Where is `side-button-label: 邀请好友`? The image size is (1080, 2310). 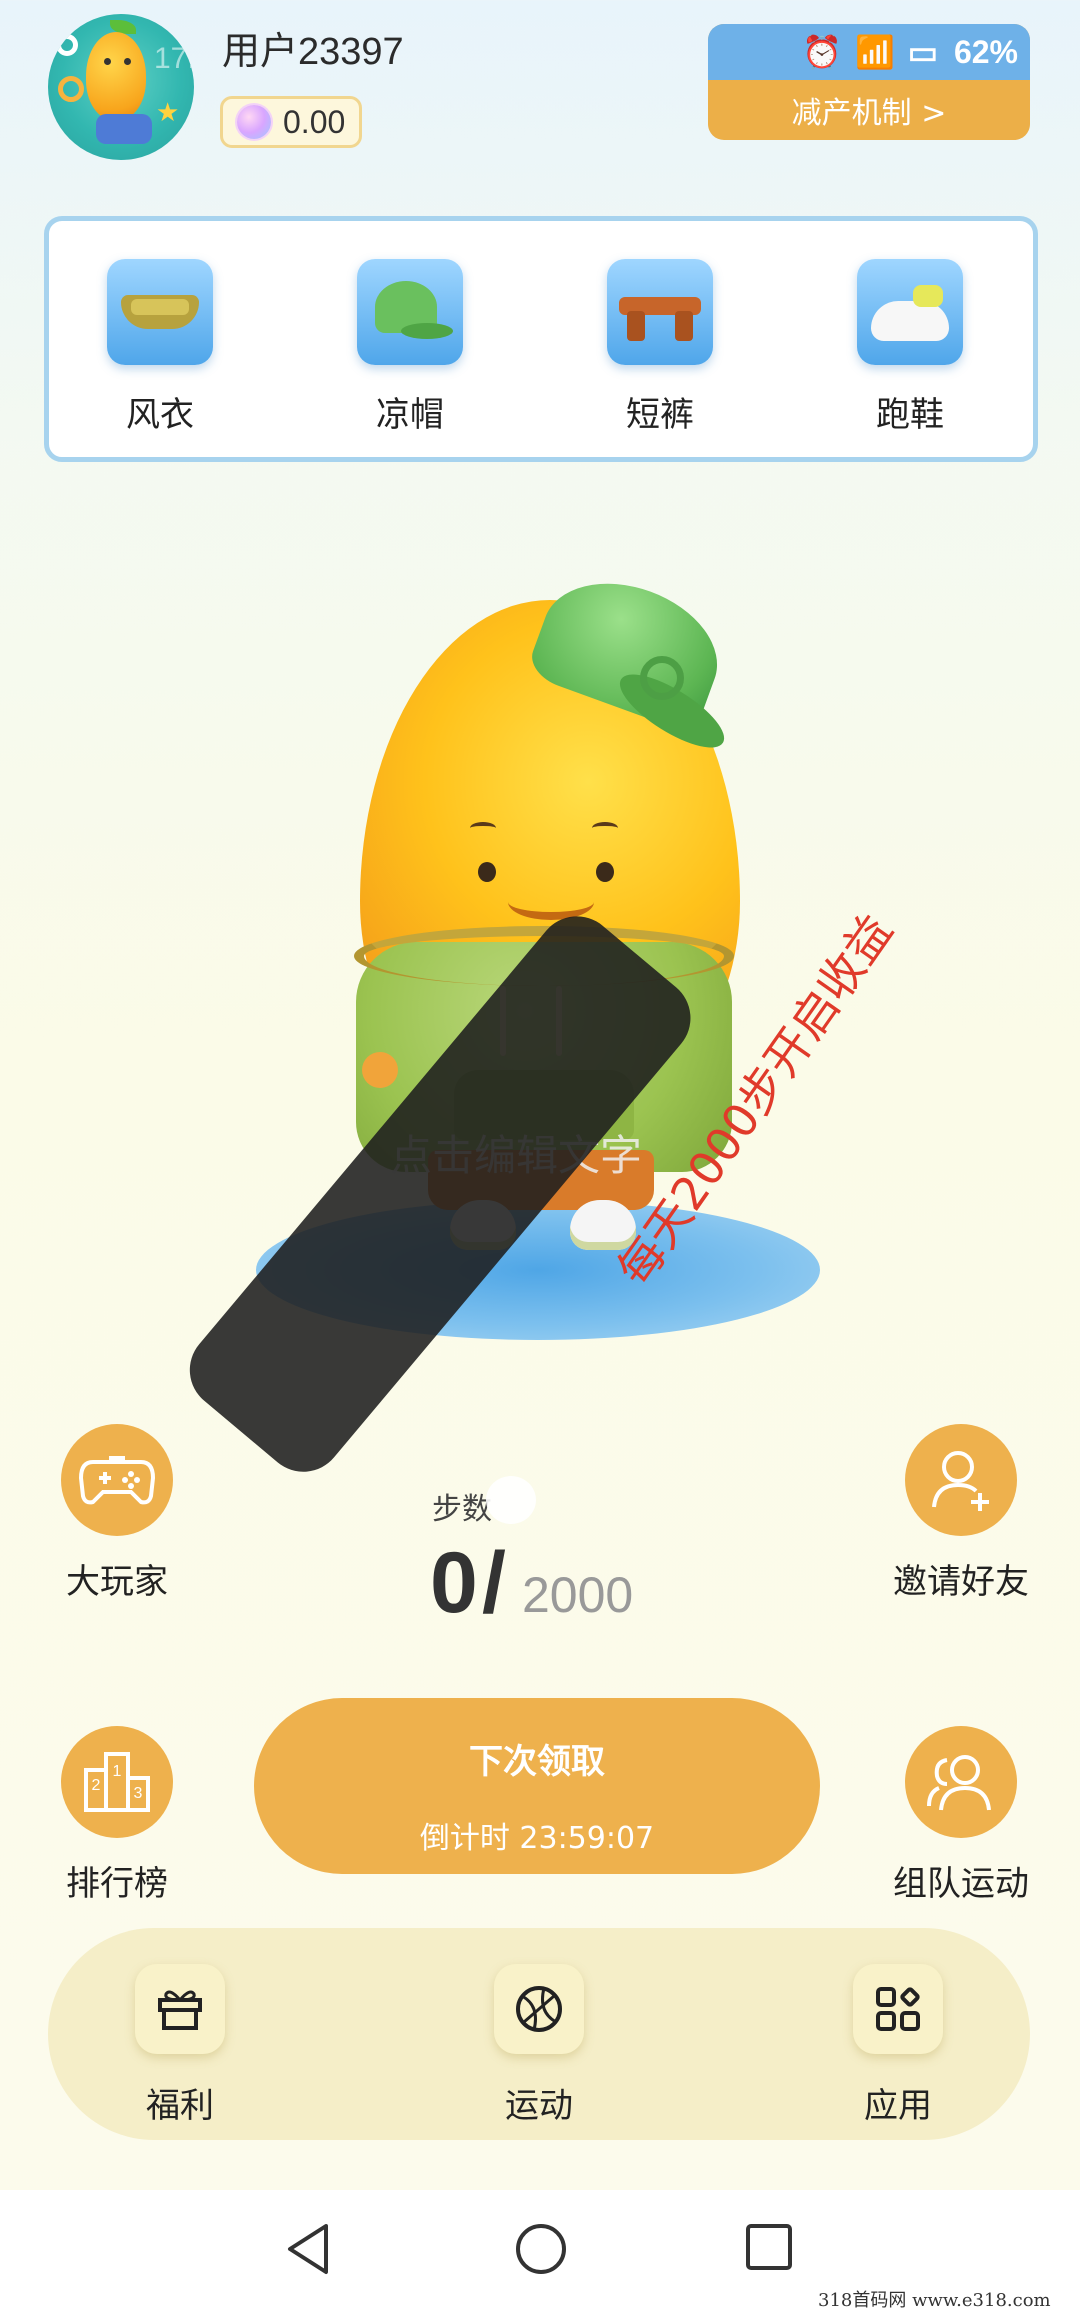 side-button-label: 邀请好友 is located at coordinates (961, 1582).